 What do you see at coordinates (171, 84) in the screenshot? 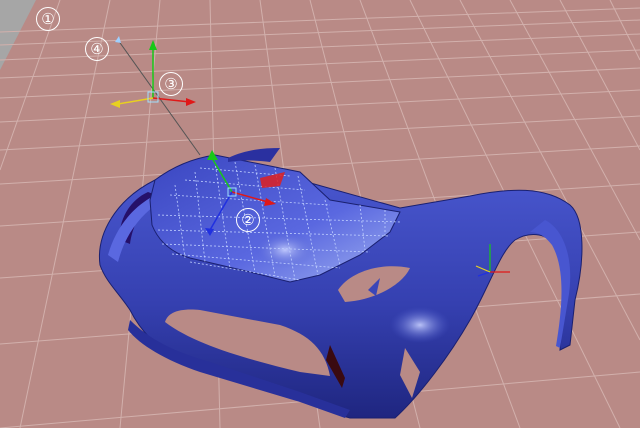
I see `callout-3: ③` at bounding box center [171, 84].